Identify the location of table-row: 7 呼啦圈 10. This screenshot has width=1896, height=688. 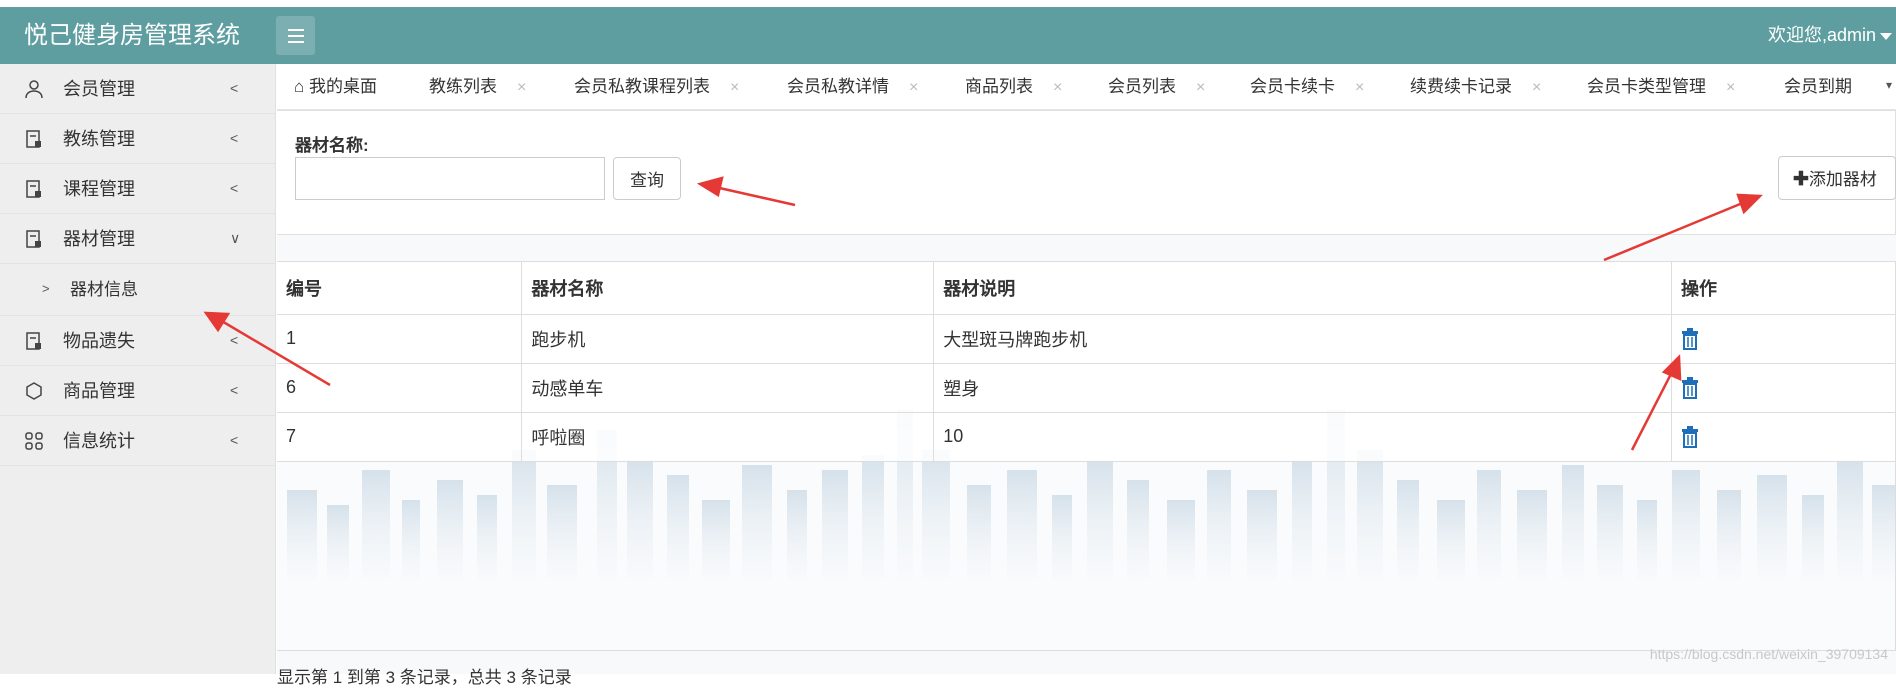
(1086, 436).